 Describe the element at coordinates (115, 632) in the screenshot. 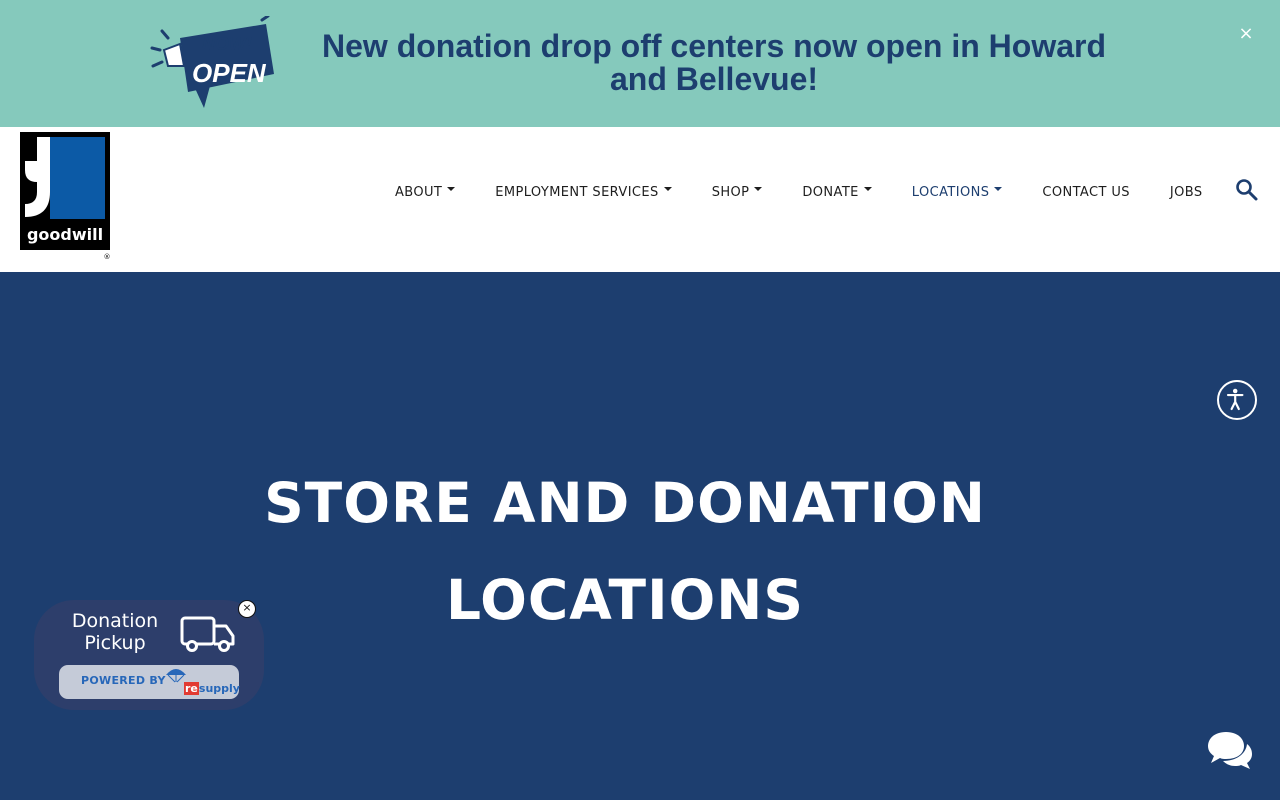

I see `pickup-label: Donation Pickup` at that location.